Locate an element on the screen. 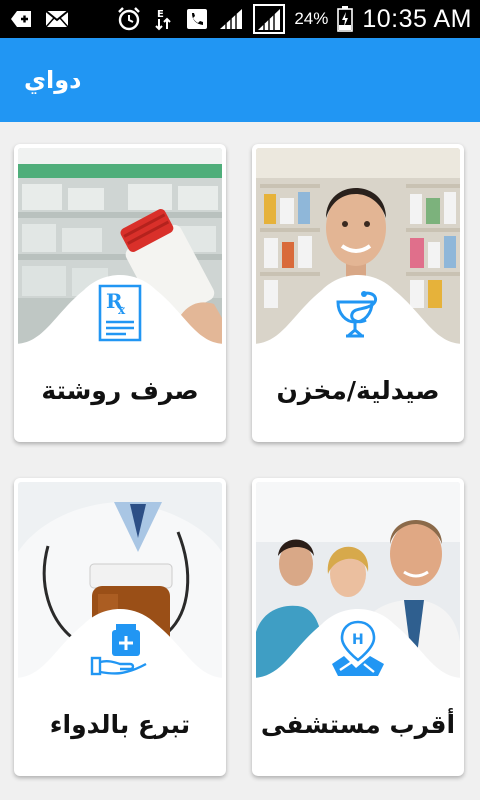  hospital-card-label: أقرب مستشفى is located at coordinates (358, 724).